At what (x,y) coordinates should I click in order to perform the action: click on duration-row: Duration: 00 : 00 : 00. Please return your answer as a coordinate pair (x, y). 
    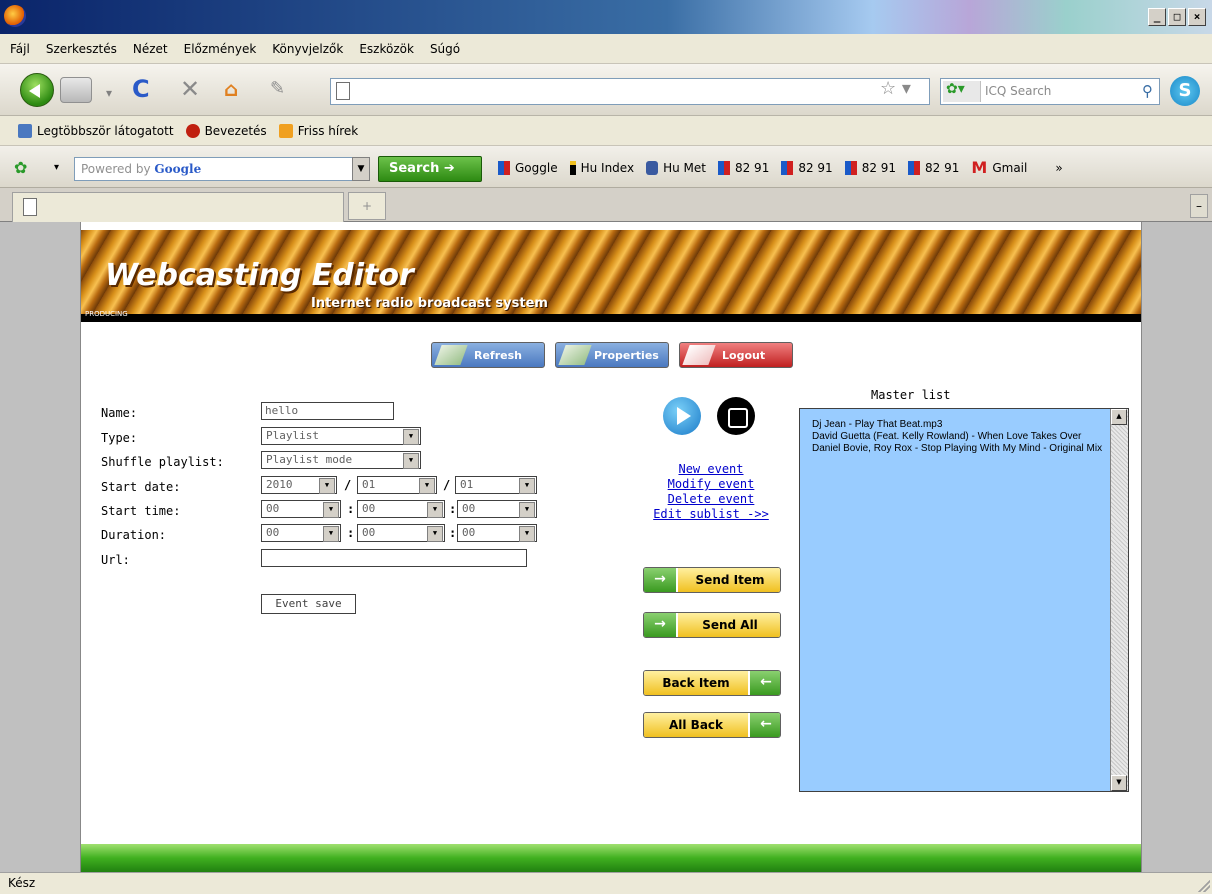
    Looking at the image, I should click on (331, 534).